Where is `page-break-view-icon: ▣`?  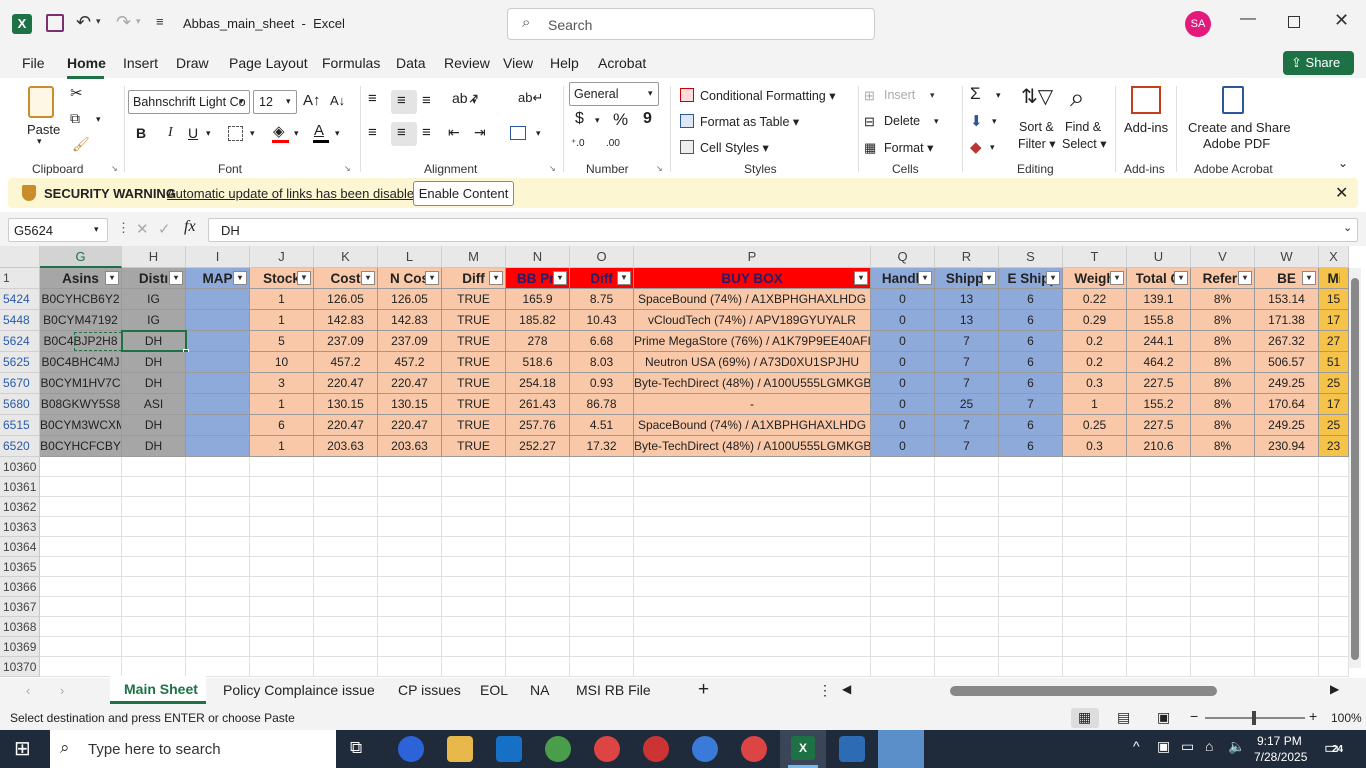 page-break-view-icon: ▣ is located at coordinates (1163, 717).